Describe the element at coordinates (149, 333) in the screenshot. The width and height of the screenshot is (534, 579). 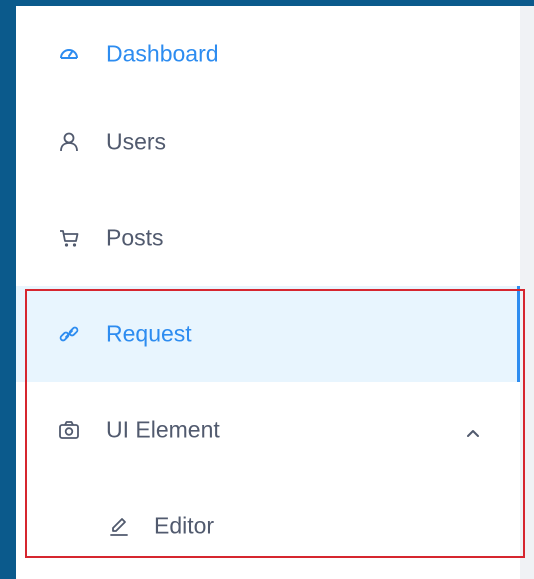
I see `menu-item-label: Request` at that location.